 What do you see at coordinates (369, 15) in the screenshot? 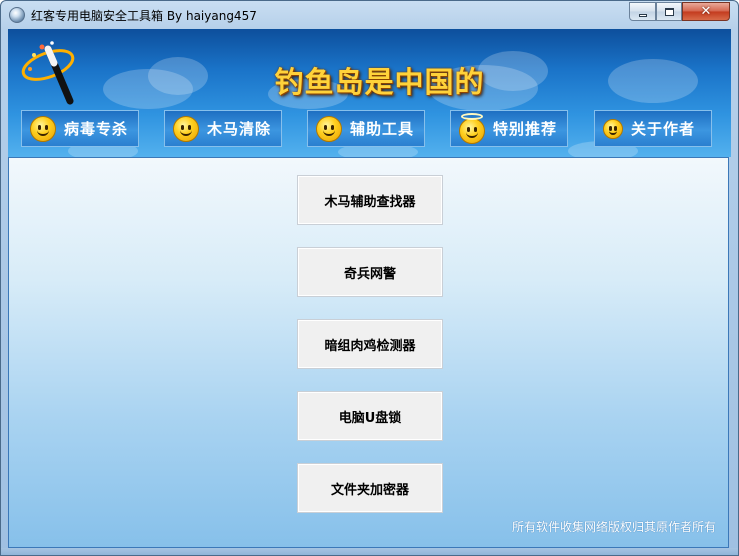
I see `title-bar: 红客专用电脑安全工具箱 By haiyang457 ✕` at bounding box center [369, 15].